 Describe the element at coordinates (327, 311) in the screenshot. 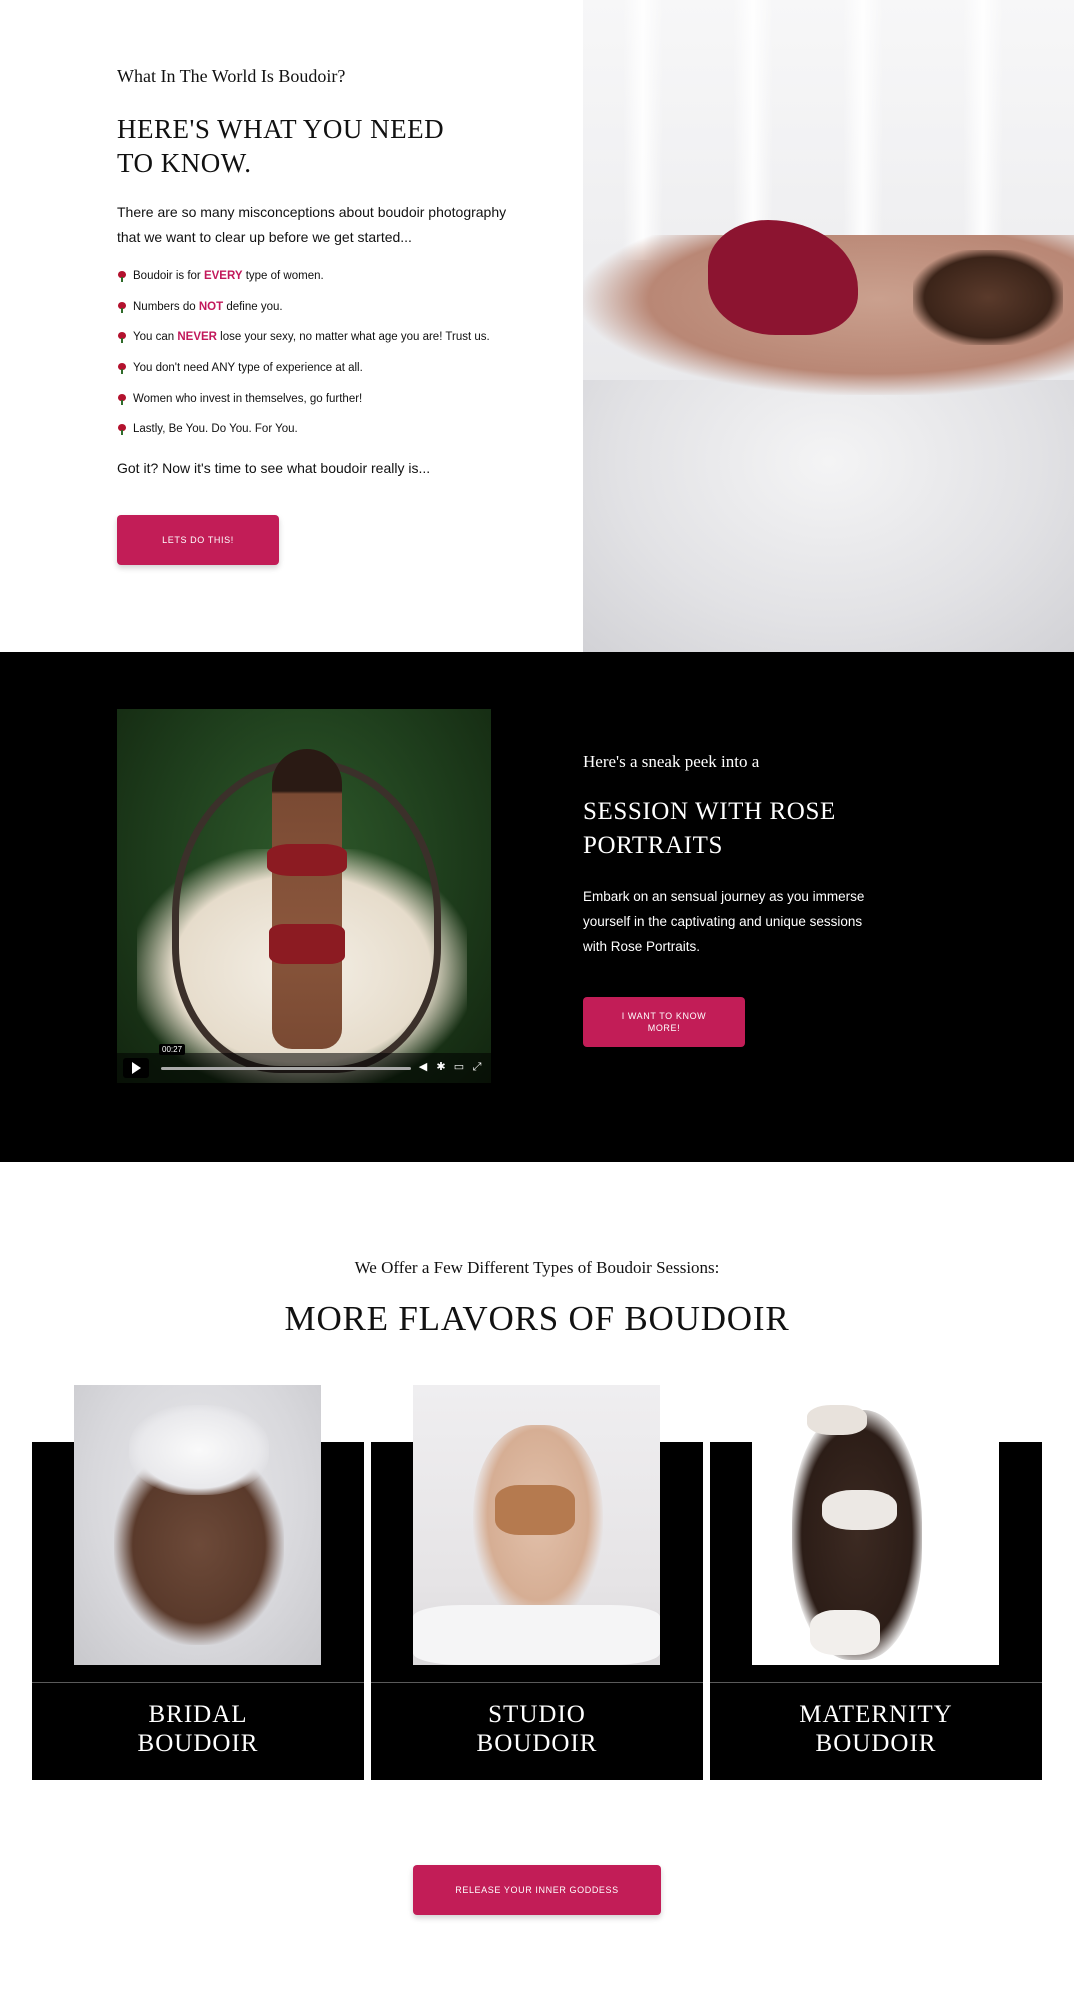

I see `list-item: Numbers do NOT define you.` at that location.